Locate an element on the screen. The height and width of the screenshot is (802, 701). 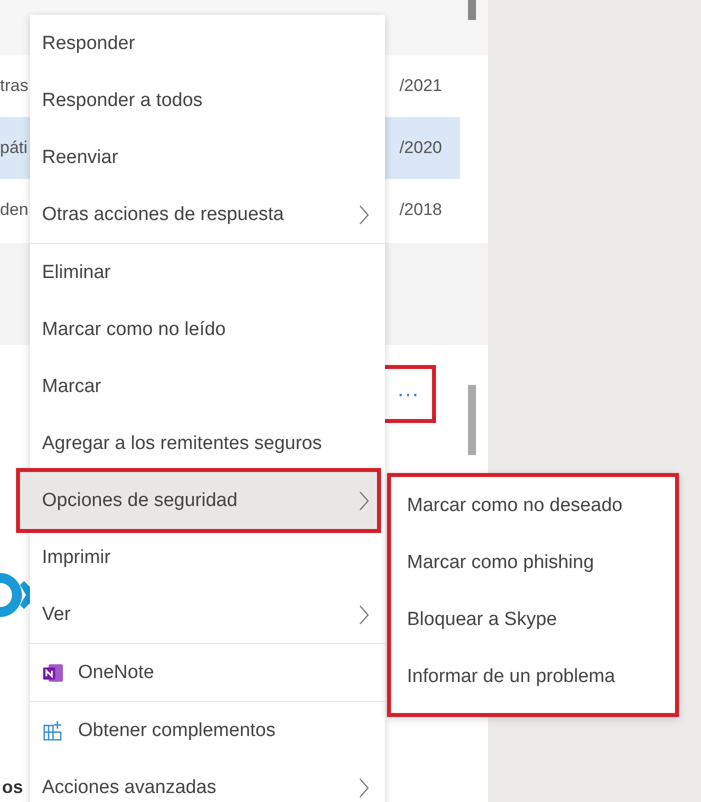
menu-item: Informar de un problema is located at coordinates (533, 676).